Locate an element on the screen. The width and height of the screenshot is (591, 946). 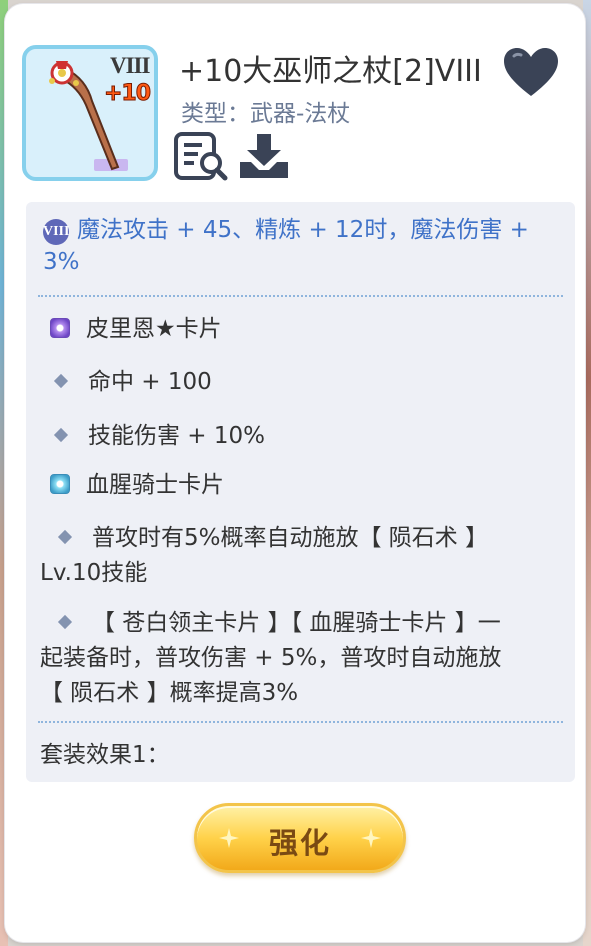
enhance-level-badge: +10 is located at coordinates (127, 94).